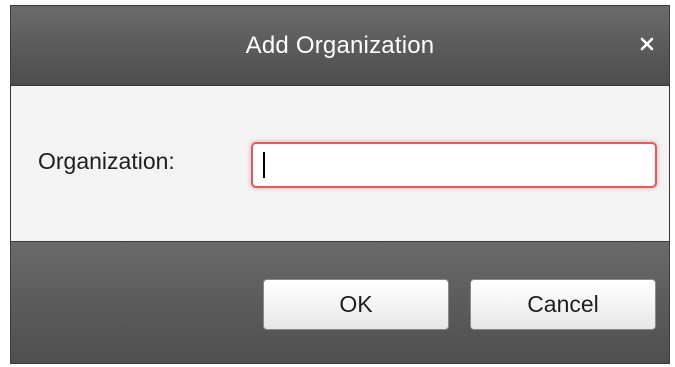  What do you see at coordinates (563, 304) in the screenshot?
I see `cancel-button: Cancel` at bounding box center [563, 304].